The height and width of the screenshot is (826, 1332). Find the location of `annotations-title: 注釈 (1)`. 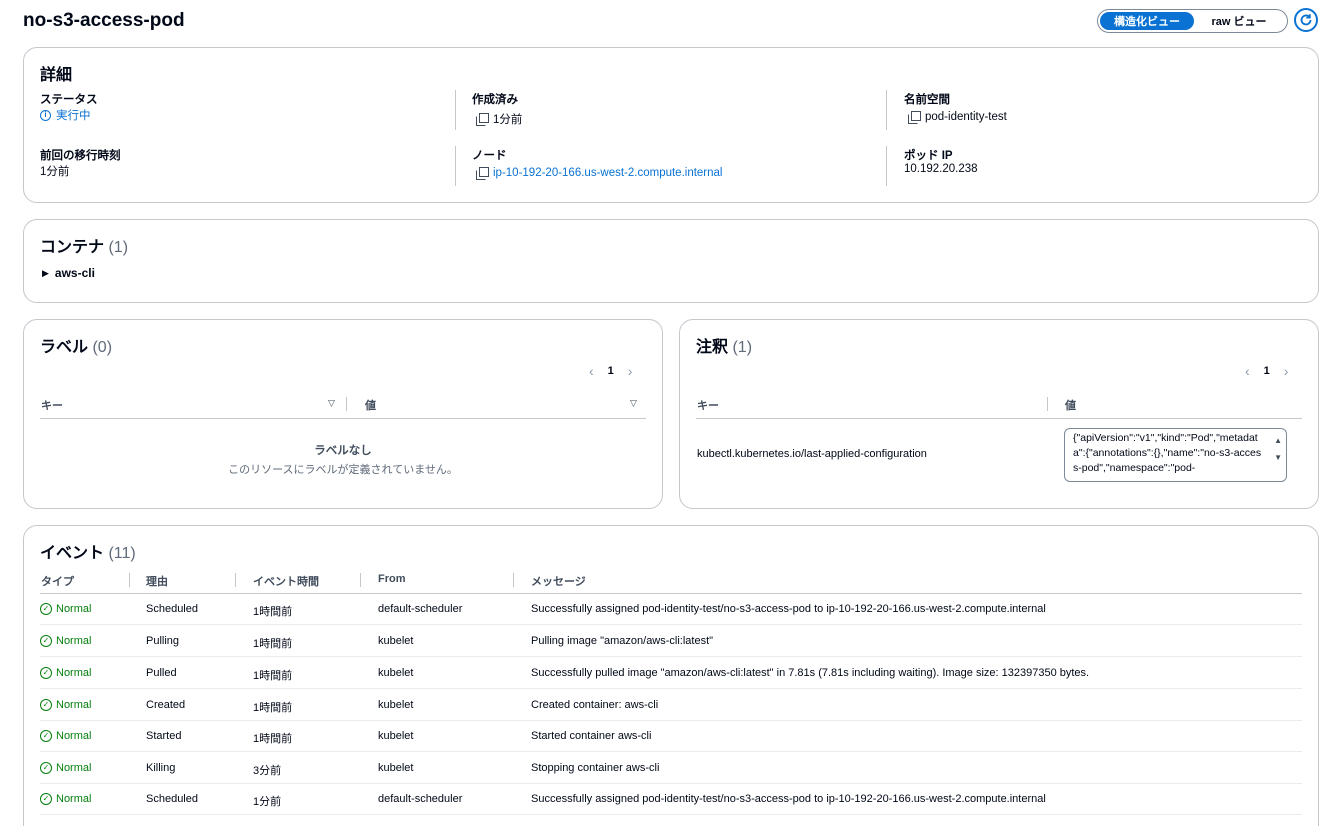

annotations-title: 注釈 (1) is located at coordinates (724, 345).